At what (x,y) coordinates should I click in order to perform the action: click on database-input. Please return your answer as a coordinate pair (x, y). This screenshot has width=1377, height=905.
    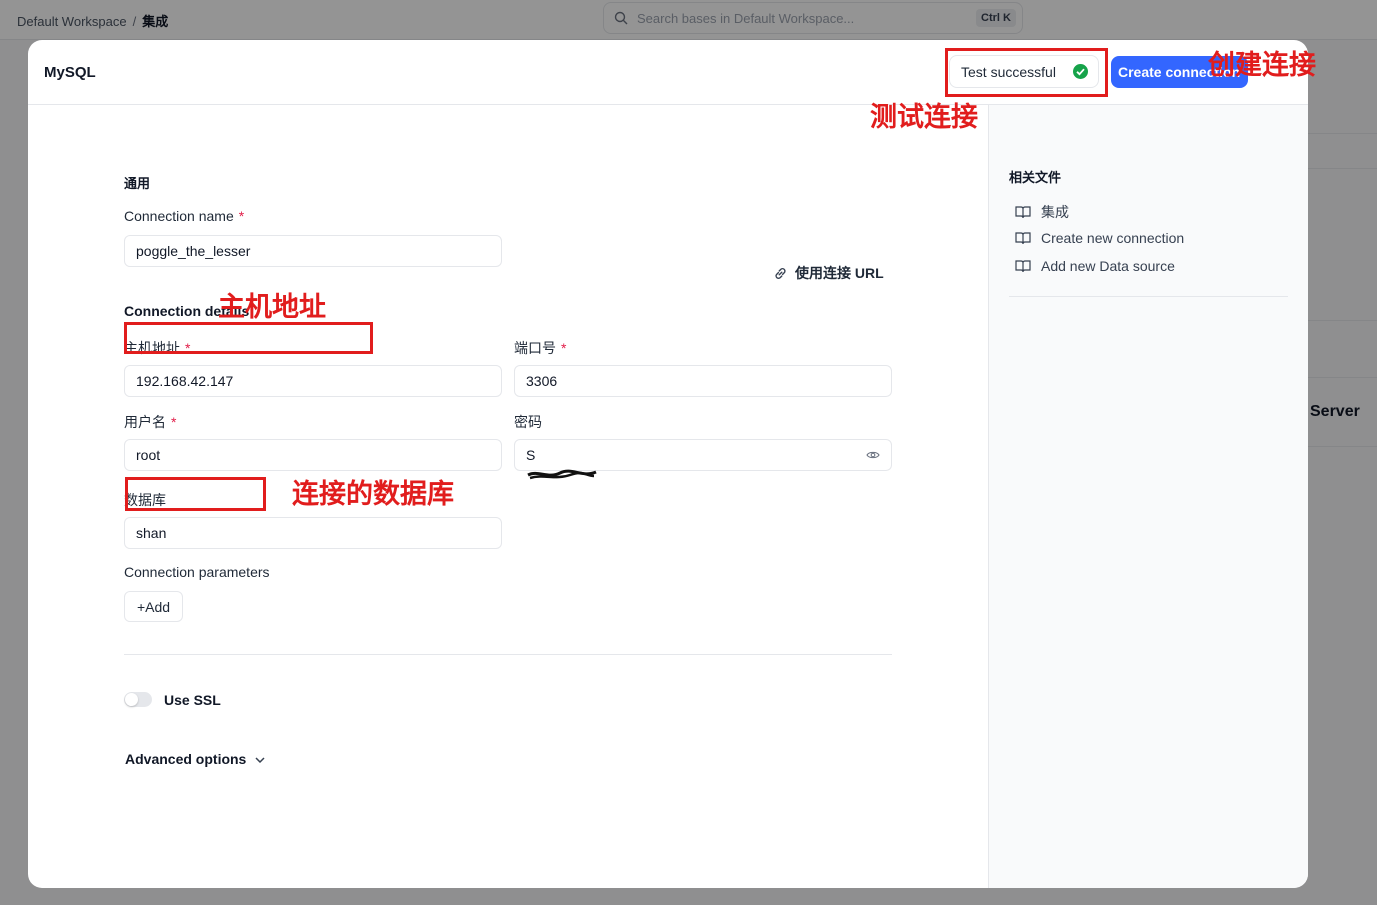
    Looking at the image, I should click on (313, 533).